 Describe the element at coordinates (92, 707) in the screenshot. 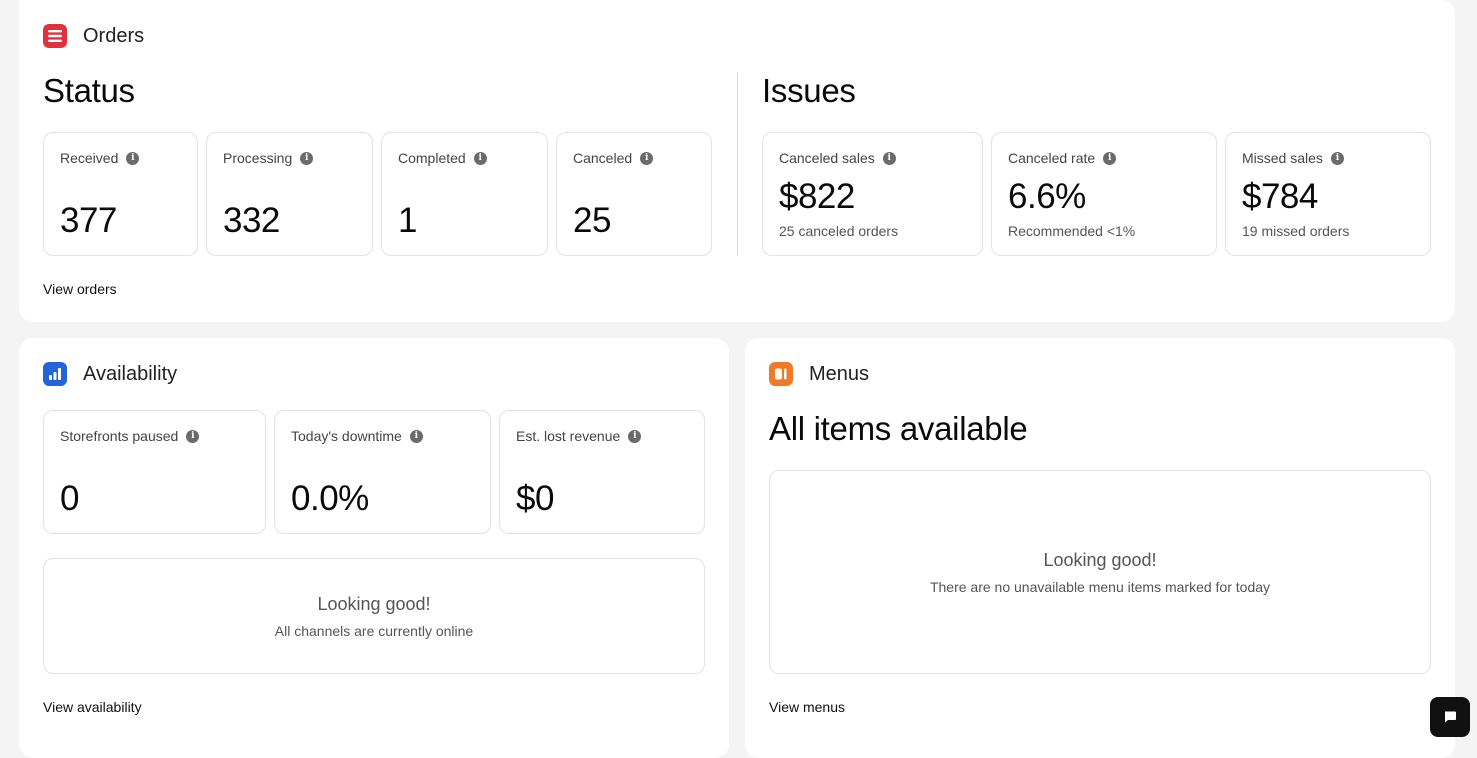

I see `view-availability-link: View availability` at that location.